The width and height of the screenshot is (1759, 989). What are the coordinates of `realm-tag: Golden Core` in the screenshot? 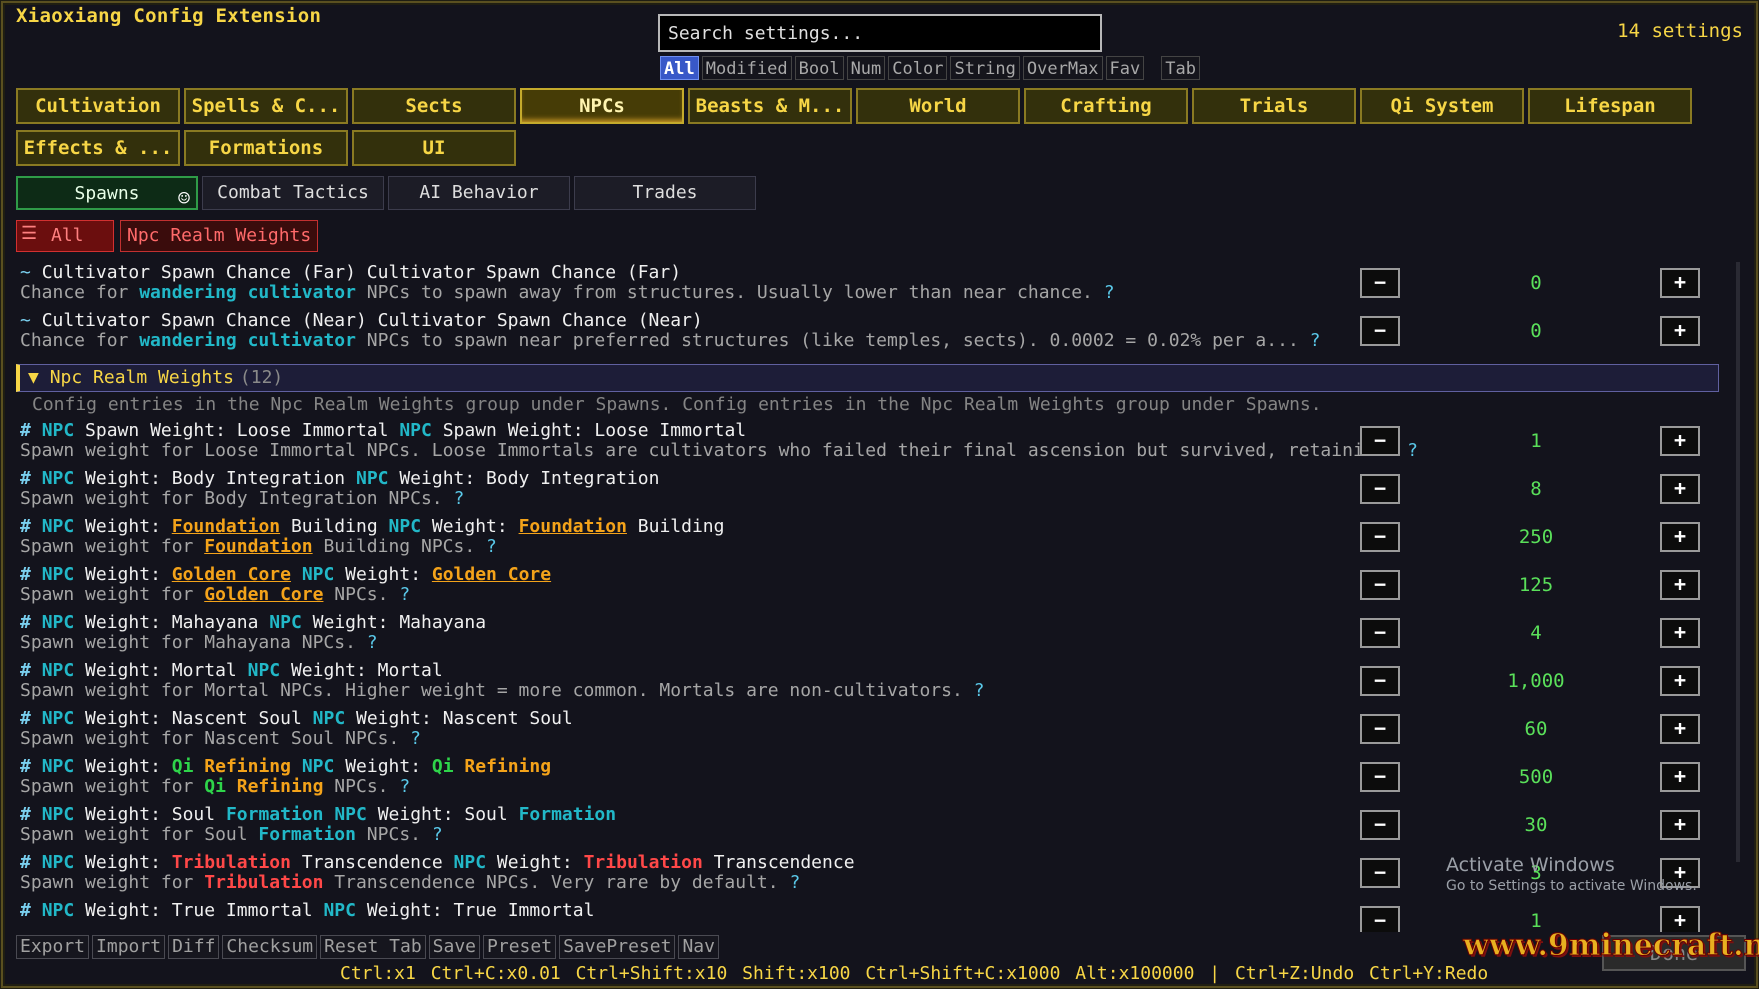 It's located at (231, 574).